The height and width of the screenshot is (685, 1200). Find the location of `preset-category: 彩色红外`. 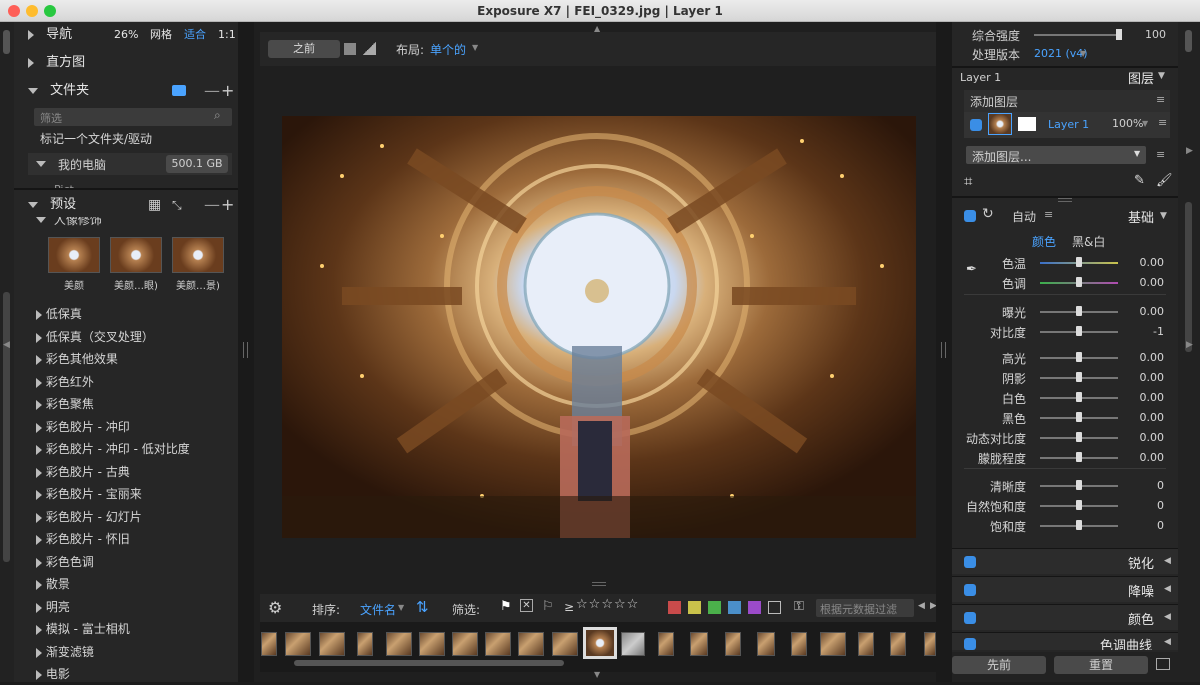

preset-category: 彩色红外 is located at coordinates (65, 382).